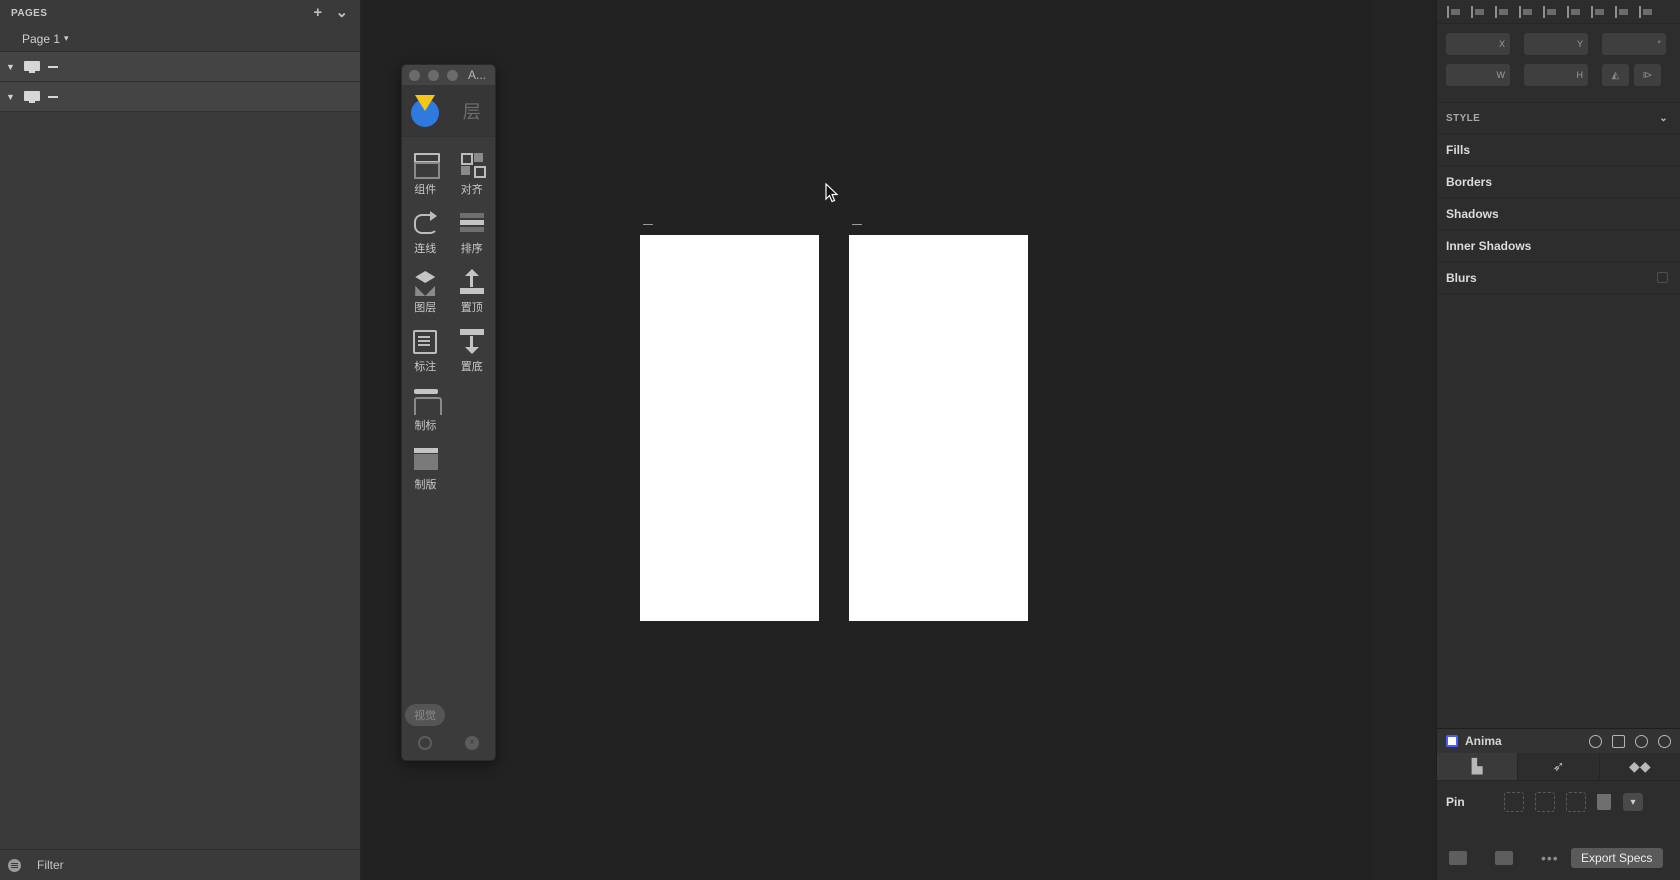  Describe the element at coordinates (1550, 11) in the screenshot. I see `align-middle-icon` at that location.